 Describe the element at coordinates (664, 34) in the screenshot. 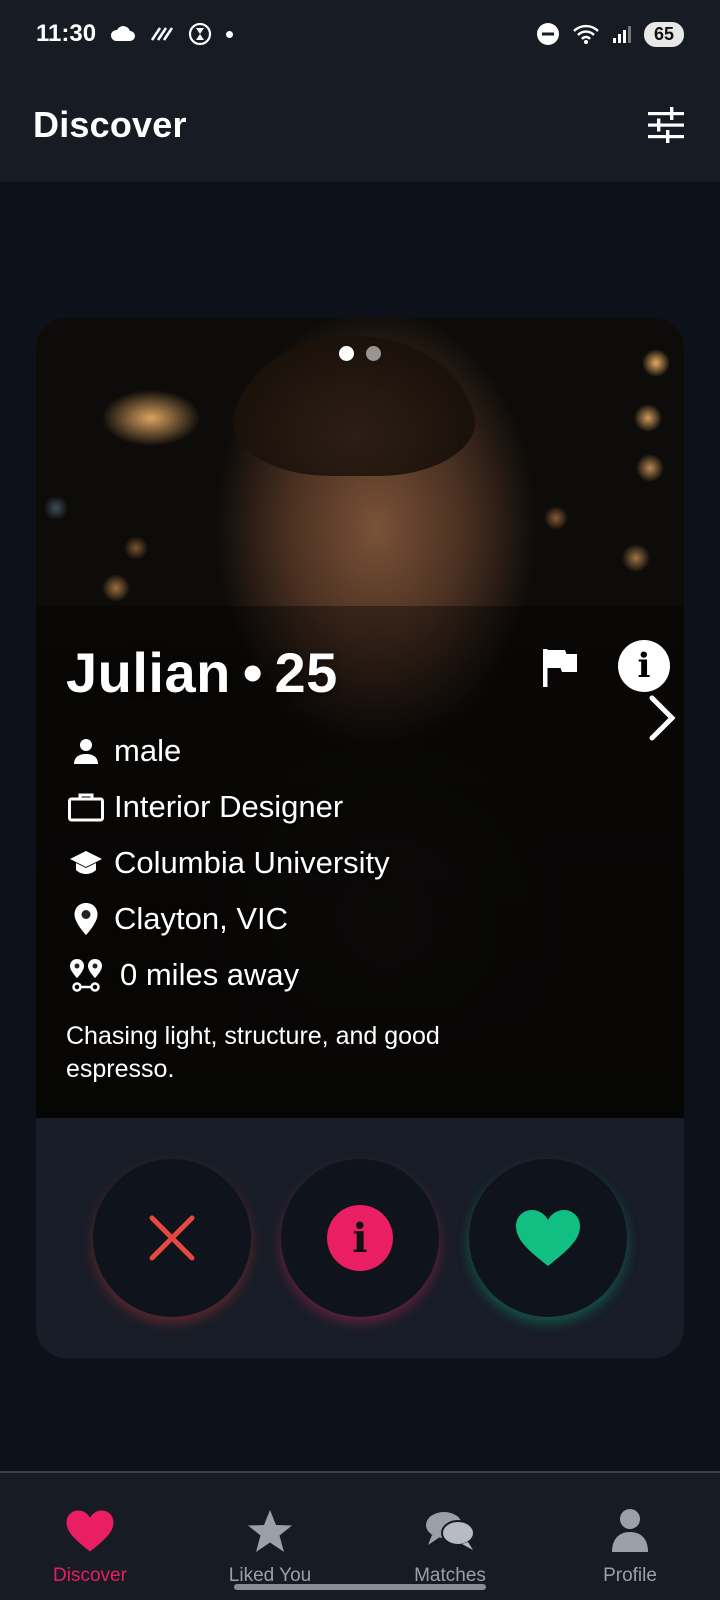

I see `battery-indicator: 65` at that location.